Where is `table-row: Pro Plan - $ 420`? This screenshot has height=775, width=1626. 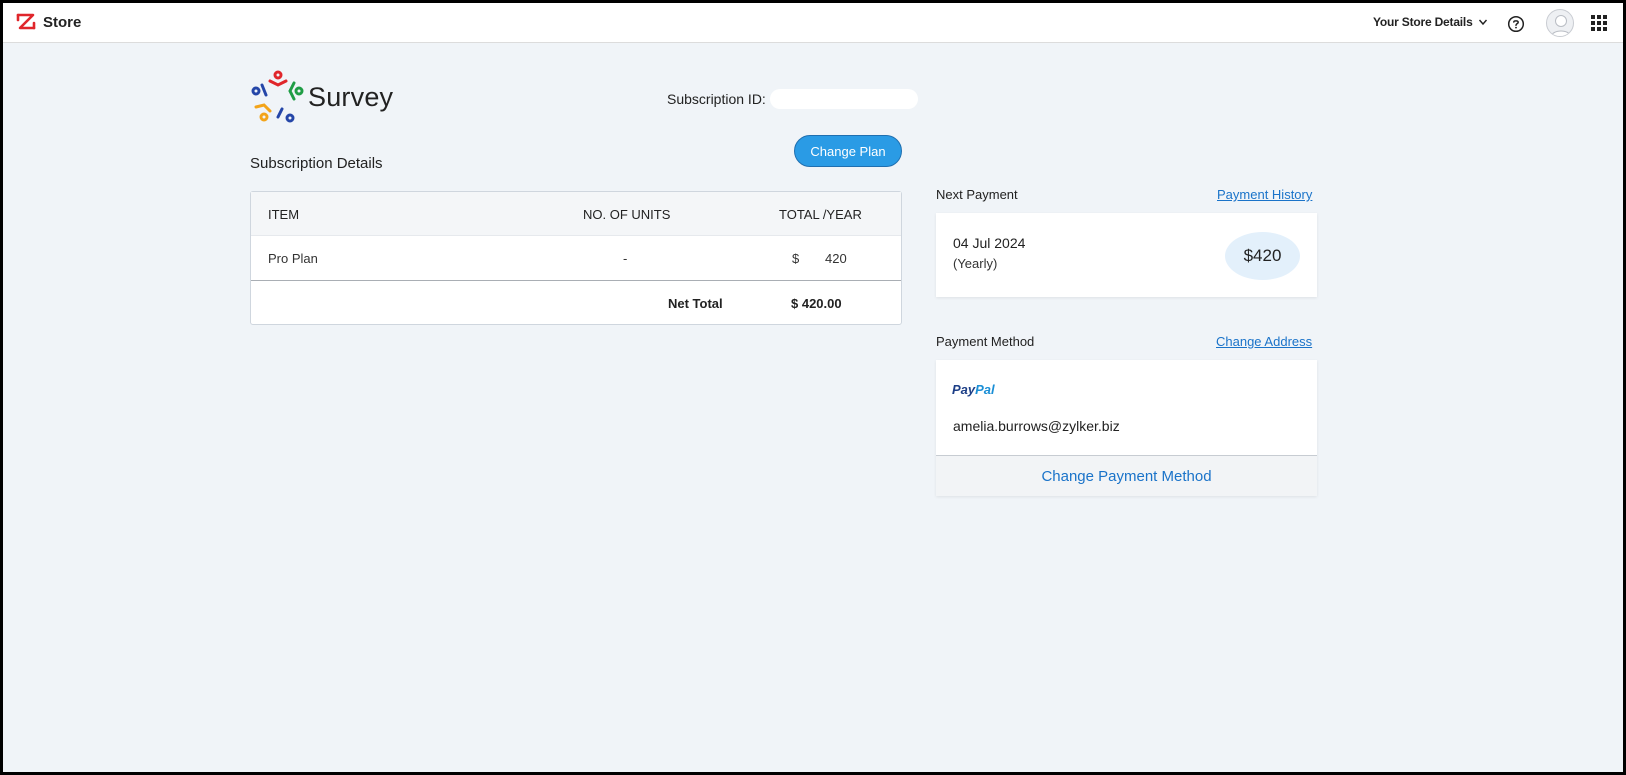 table-row: Pro Plan - $ 420 is located at coordinates (576, 258).